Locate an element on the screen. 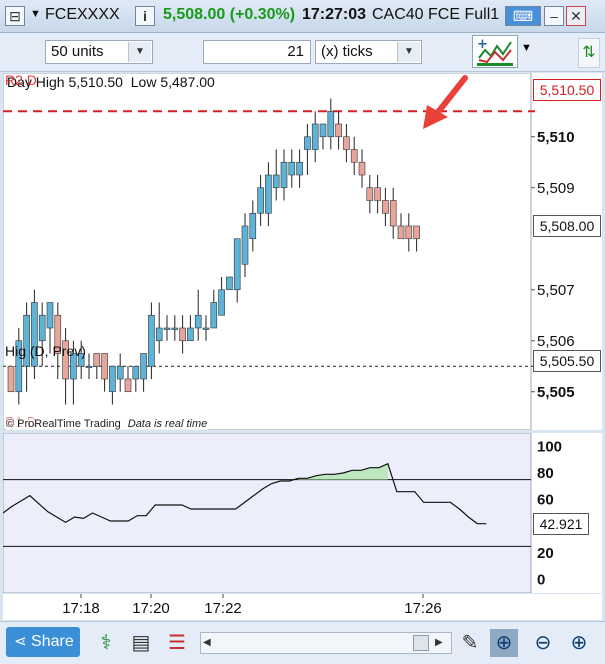 This screenshot has width=605, height=664. keyboard-icon: ⌨ is located at coordinates (523, 16).